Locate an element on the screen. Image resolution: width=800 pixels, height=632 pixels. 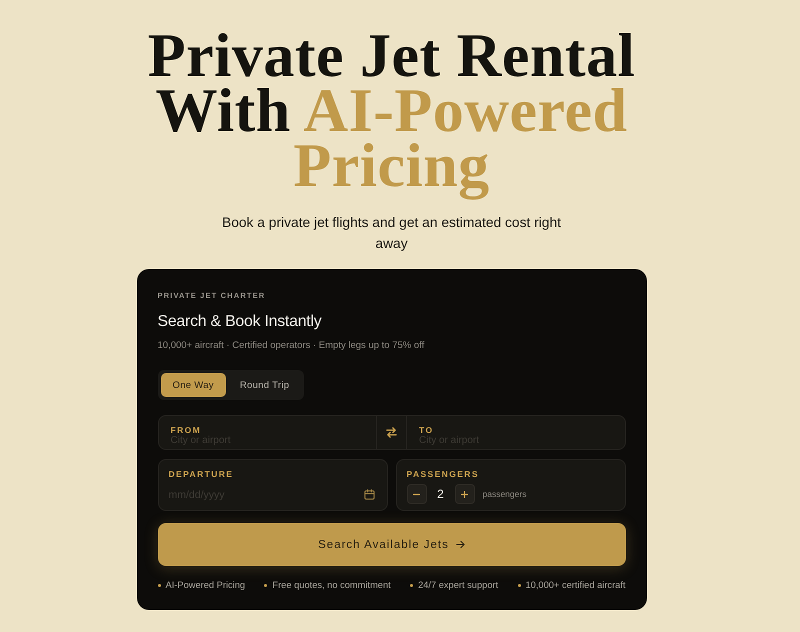
feature-text: 10,000+ certified aircraft is located at coordinates (576, 585).